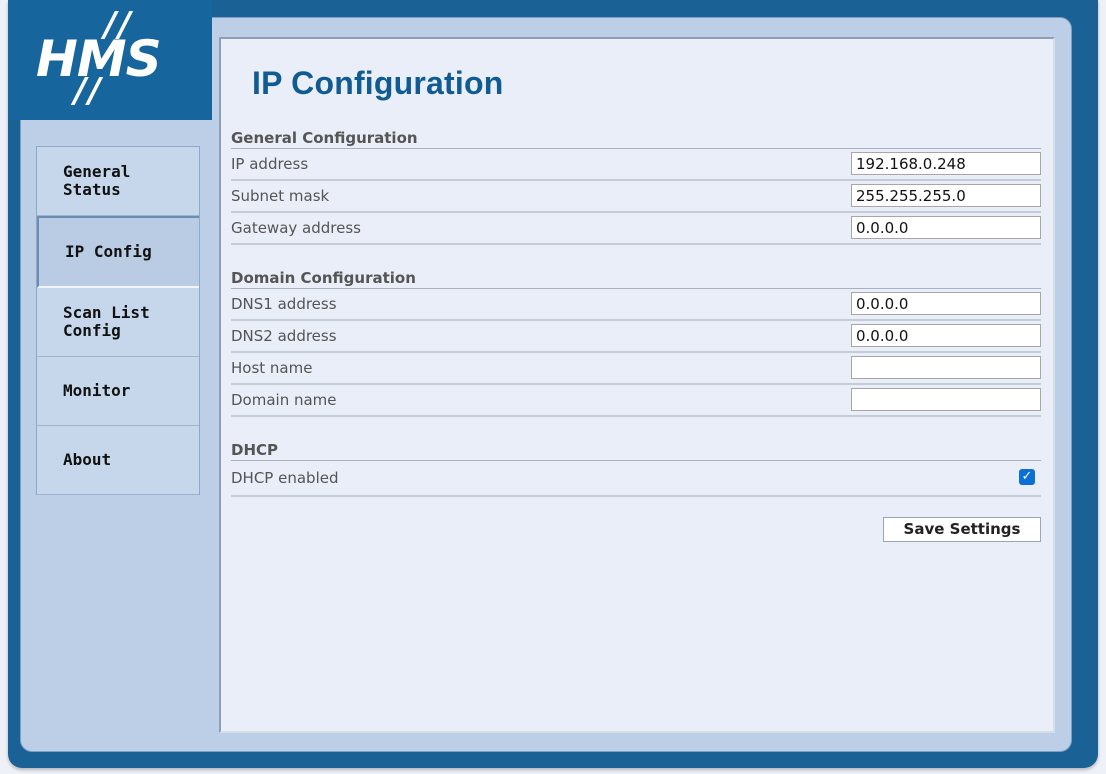 This screenshot has width=1106, height=774. I want to click on sidebar-item-label: General Status, so click(97, 180).